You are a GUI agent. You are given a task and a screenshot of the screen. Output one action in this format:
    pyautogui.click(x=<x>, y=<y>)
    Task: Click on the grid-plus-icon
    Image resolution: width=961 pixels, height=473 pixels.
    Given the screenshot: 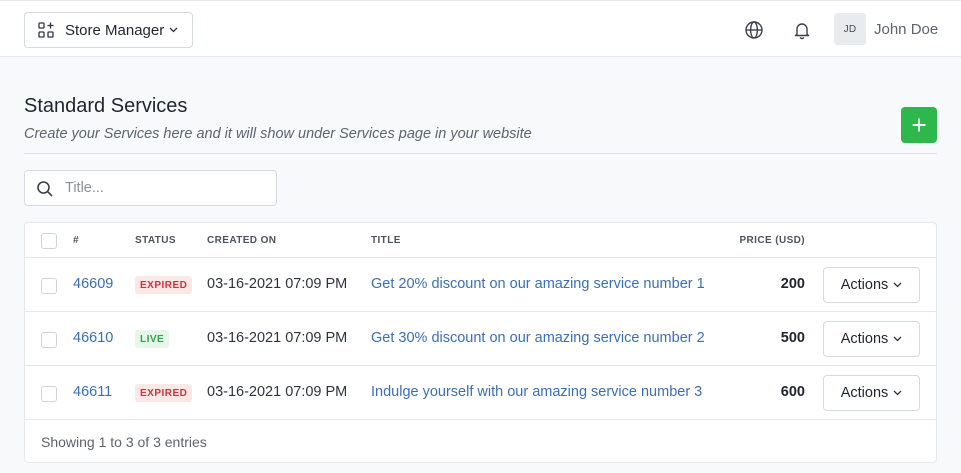 What is the action you would take?
    pyautogui.click(x=46, y=30)
    